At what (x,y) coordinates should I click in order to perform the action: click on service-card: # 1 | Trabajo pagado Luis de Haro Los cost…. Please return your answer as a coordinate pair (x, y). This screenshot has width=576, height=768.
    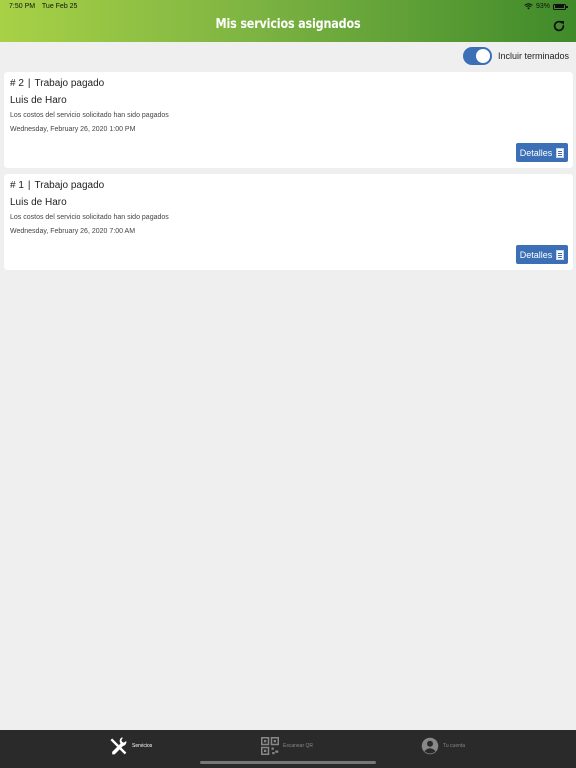
    Looking at the image, I should click on (288, 222).